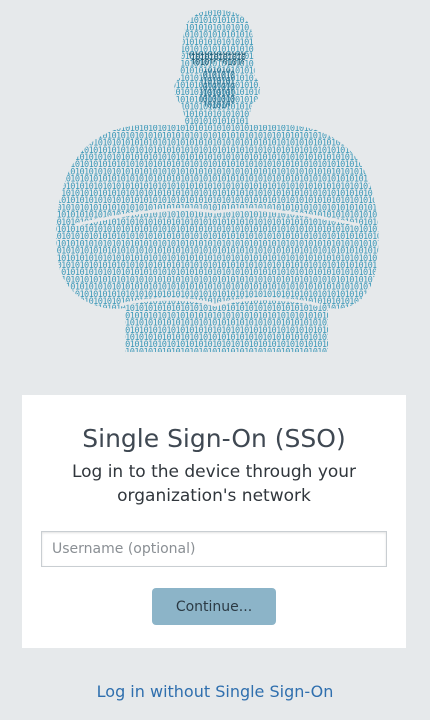 Image resolution: width=430 pixels, height=720 pixels. Describe the element at coordinates (215, 691) in the screenshot. I see `login-without-sso-link: Log in without Single Sign-On` at that location.